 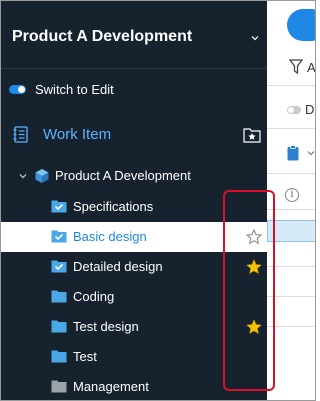 What do you see at coordinates (296, 67) in the screenshot?
I see `filter-icon` at bounding box center [296, 67].